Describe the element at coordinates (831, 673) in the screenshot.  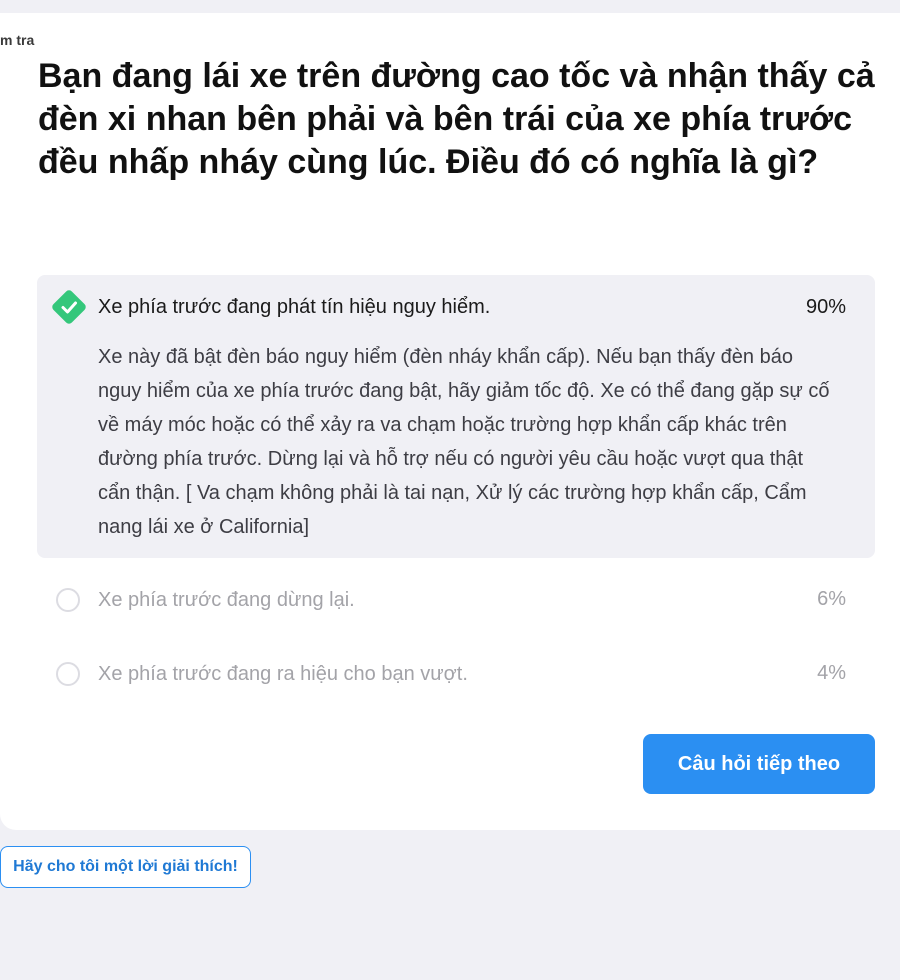
I see `answer-option-percent: 4%` at that location.